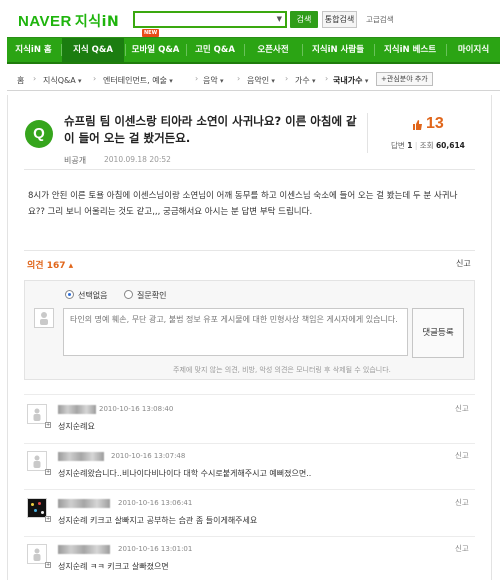  What do you see at coordinates (210, 19) in the screenshot?
I see `search-input: ▼` at bounding box center [210, 19].